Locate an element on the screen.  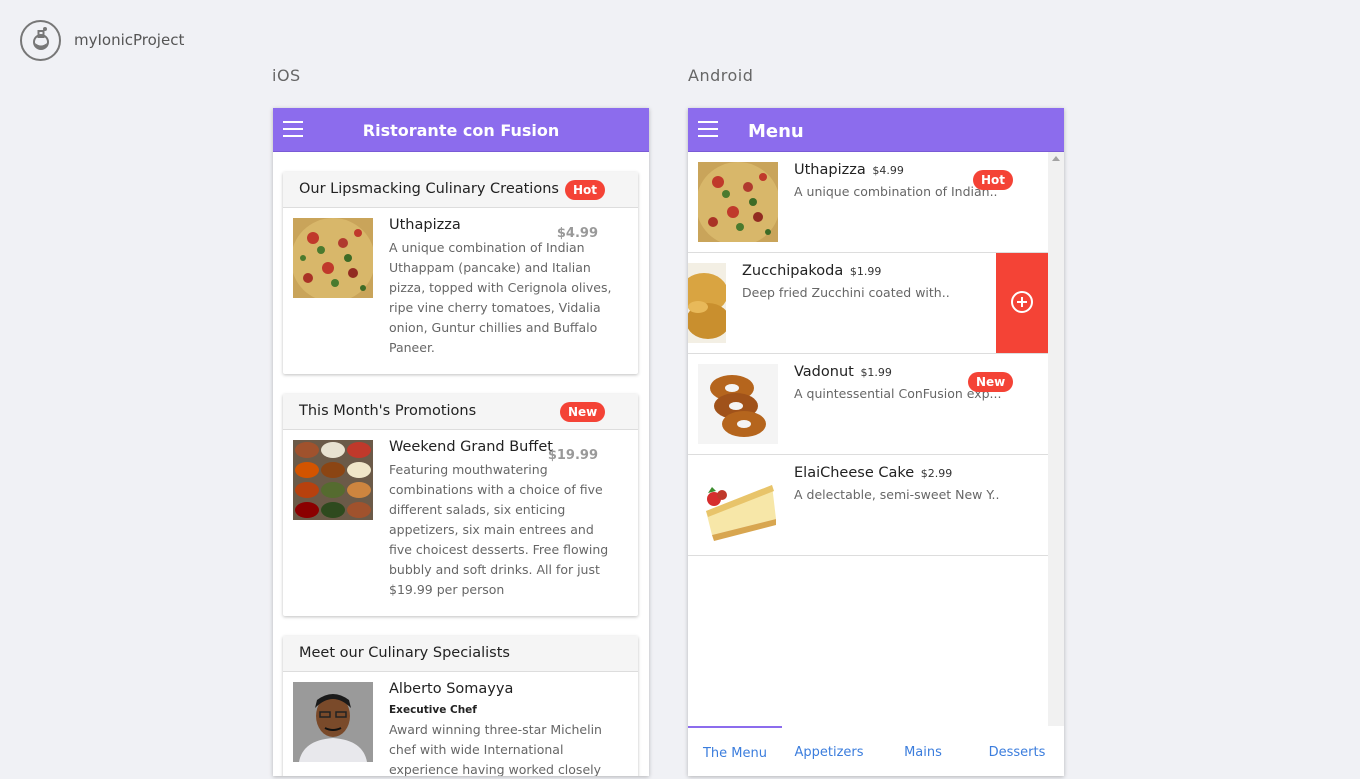
item-price: $4.99 is located at coordinates (888, 170).